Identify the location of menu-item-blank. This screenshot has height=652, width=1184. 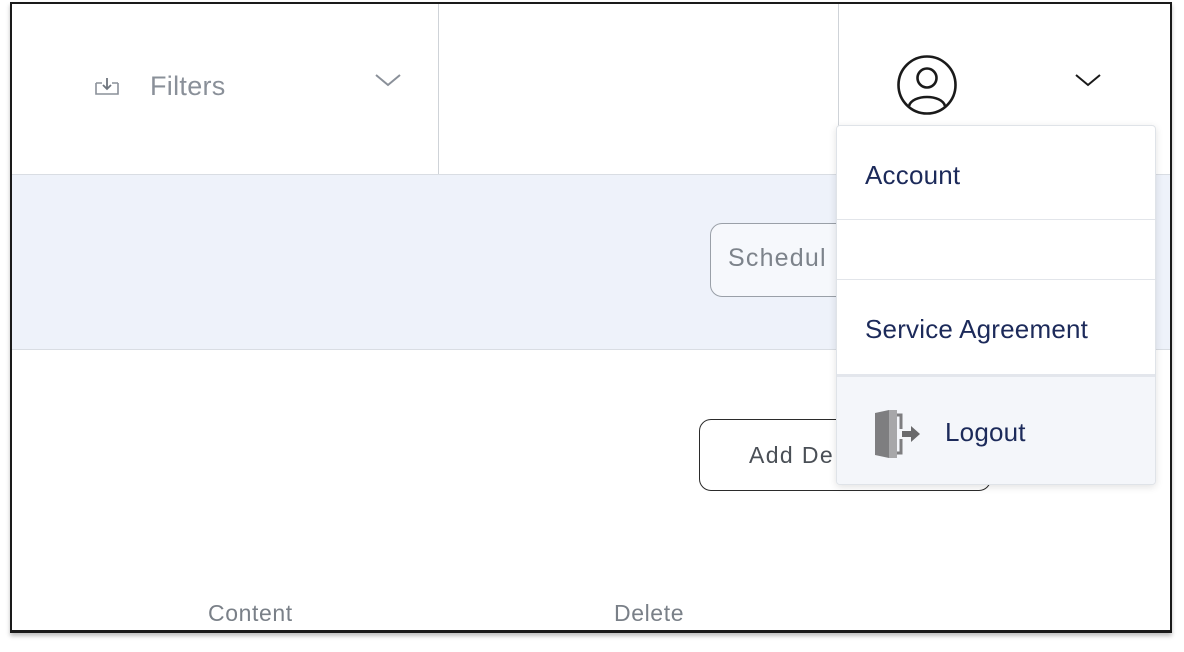
(996, 250).